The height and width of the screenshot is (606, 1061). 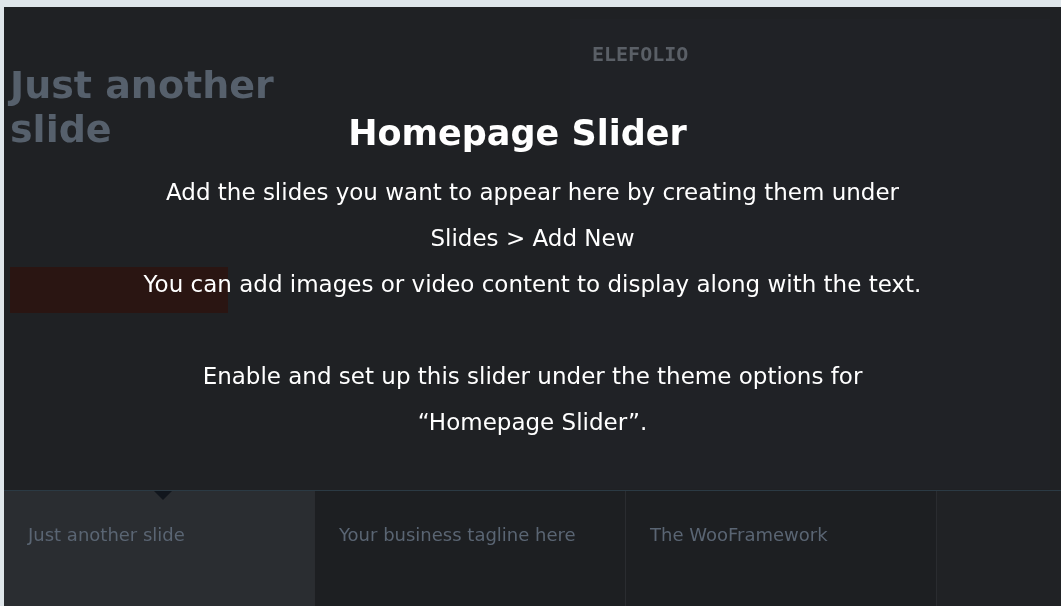 What do you see at coordinates (532, 284) in the screenshot?
I see `overlay-text: You can add images or video content to display along with the text.` at bounding box center [532, 284].